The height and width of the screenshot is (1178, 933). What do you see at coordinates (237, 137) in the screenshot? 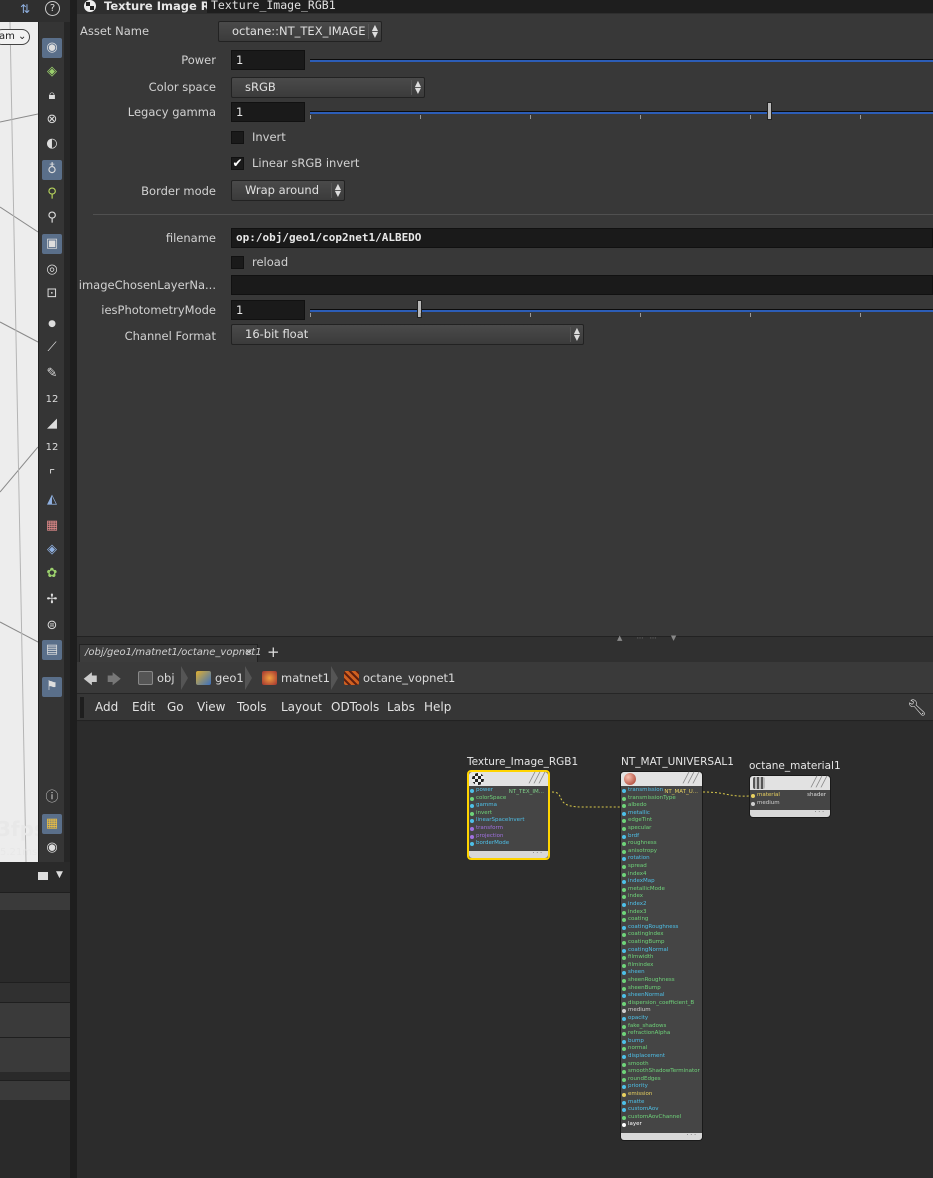
I see `invert-checkbox` at bounding box center [237, 137].